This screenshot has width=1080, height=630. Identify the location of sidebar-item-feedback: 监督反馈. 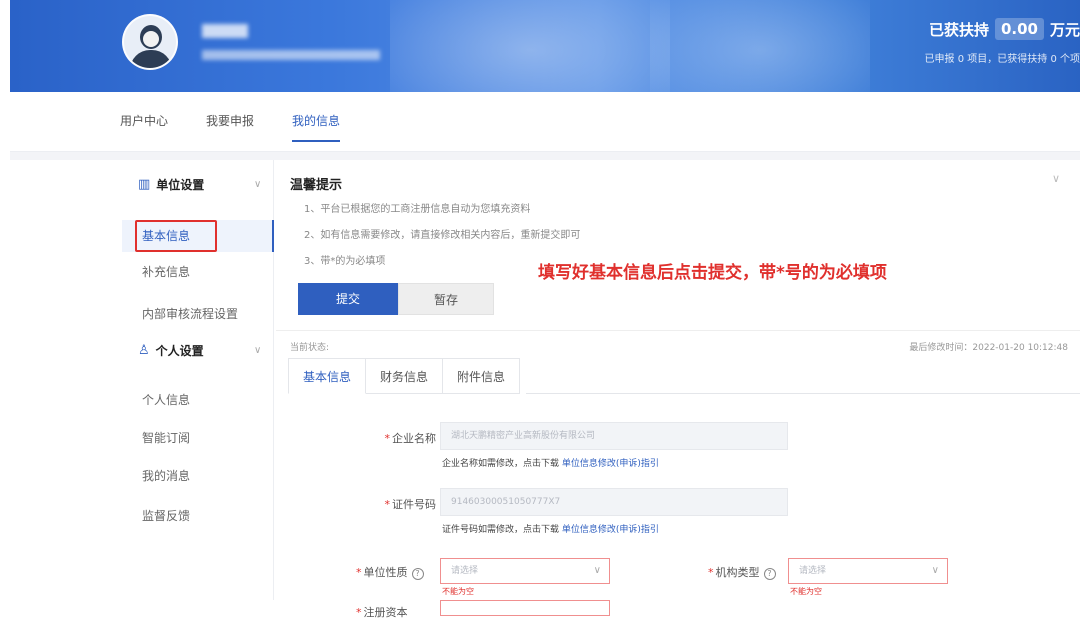
(198, 516).